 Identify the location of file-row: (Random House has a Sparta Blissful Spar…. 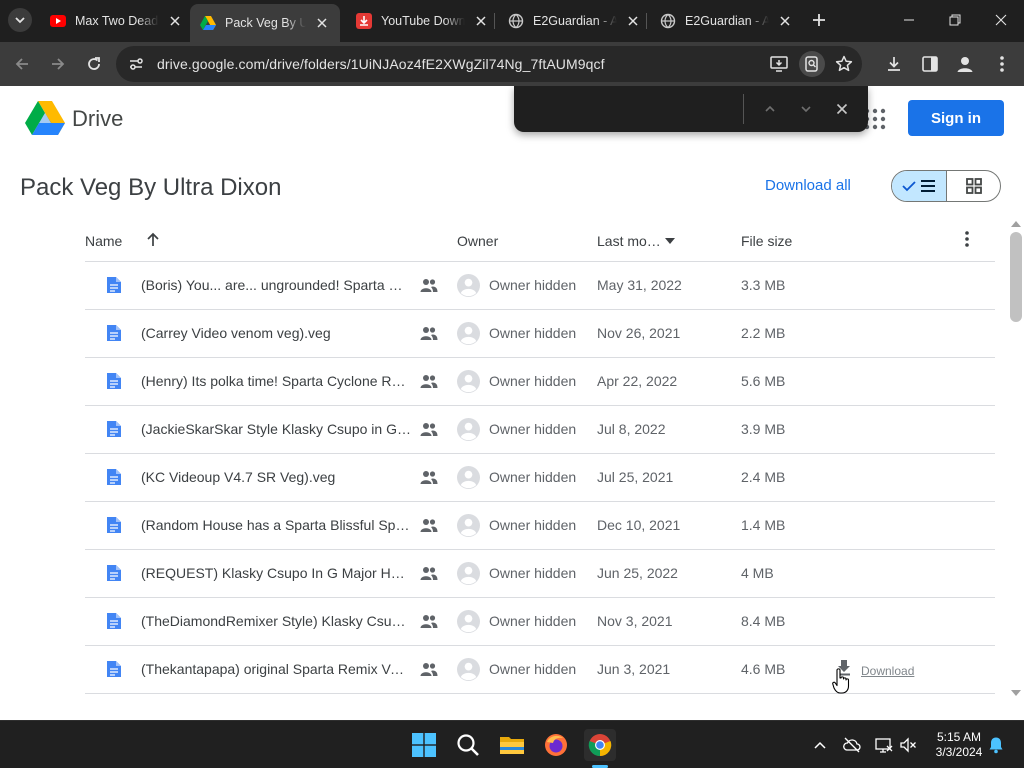
(540, 526).